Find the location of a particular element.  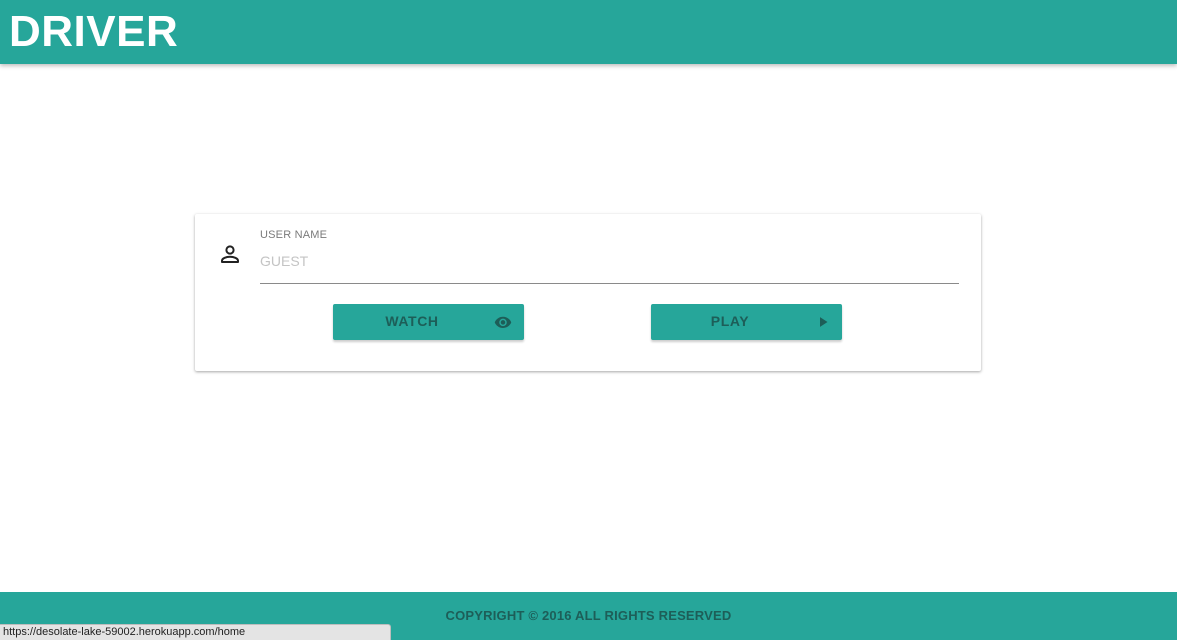

watch-button: WATCH is located at coordinates (428, 322).